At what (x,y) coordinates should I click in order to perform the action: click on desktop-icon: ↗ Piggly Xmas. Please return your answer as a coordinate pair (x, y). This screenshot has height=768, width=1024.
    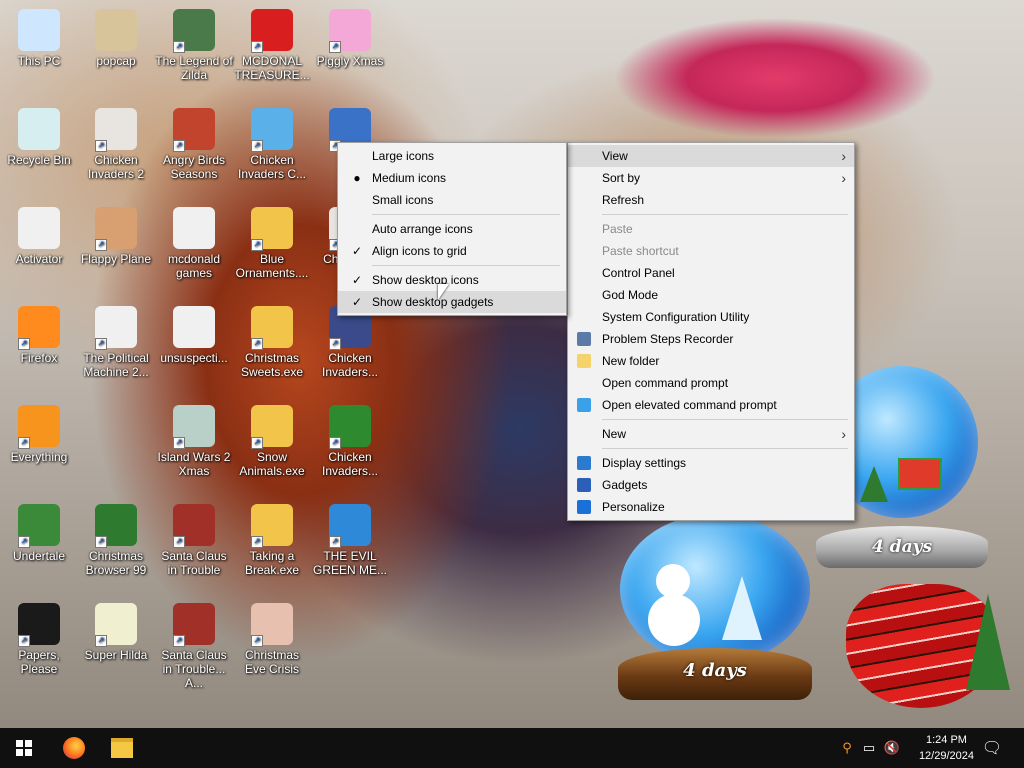
    Looking at the image, I should click on (350, 36).